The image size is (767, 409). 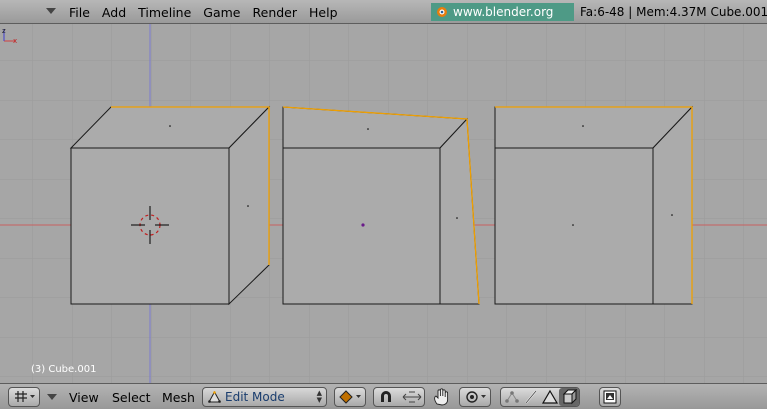 What do you see at coordinates (64, 369) in the screenshot?
I see `active-object-label: (3) Cube.001` at bounding box center [64, 369].